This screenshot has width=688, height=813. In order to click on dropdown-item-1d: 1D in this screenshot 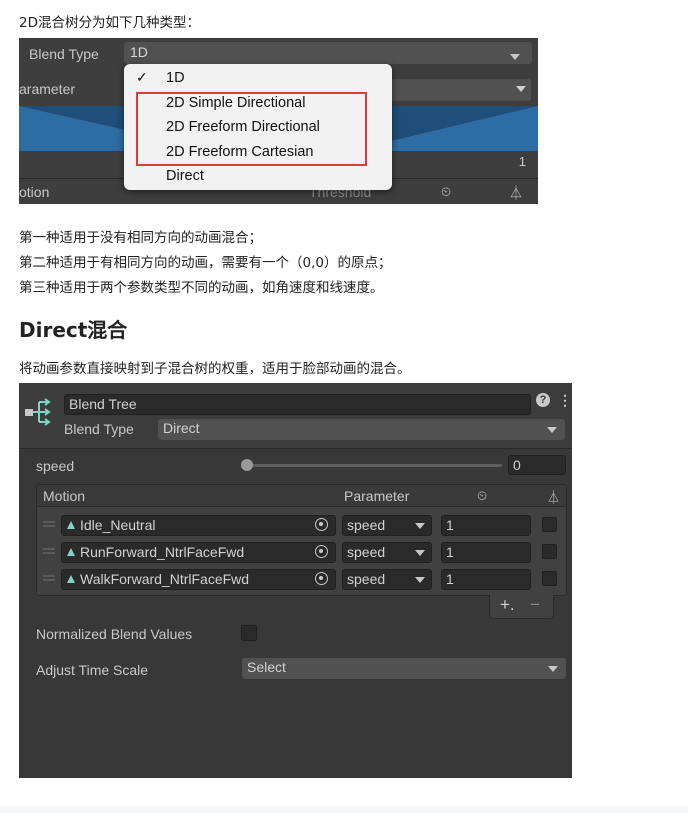, I will do `click(175, 78)`.